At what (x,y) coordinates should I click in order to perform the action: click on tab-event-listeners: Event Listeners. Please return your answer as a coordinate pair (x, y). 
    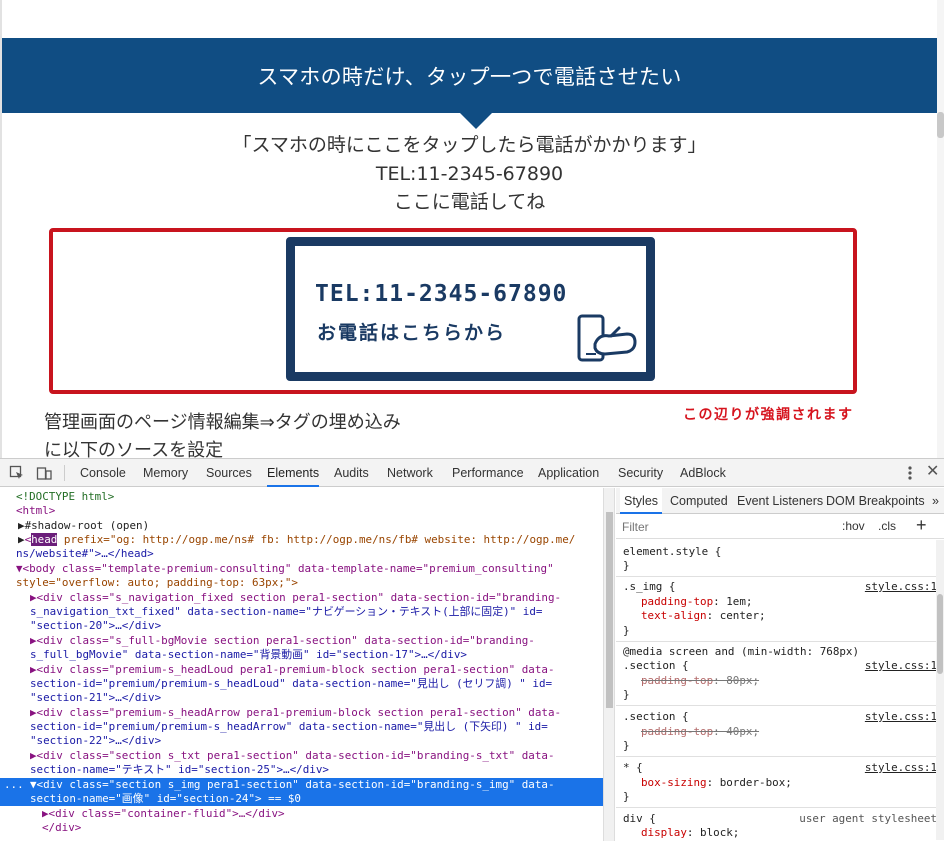
    Looking at the image, I should click on (780, 501).